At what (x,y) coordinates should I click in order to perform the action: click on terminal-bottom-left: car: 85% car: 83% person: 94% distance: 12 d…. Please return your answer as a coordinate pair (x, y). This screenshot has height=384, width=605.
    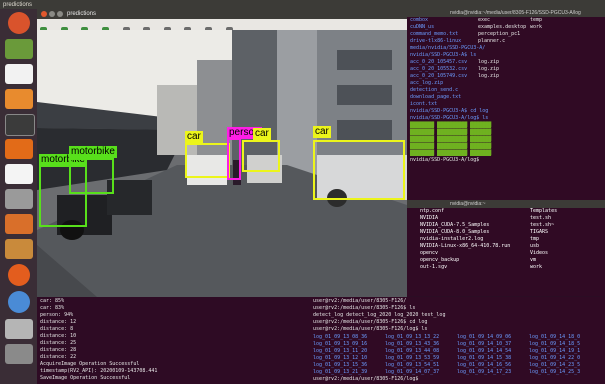
    Looking at the image, I should click on (173, 340).